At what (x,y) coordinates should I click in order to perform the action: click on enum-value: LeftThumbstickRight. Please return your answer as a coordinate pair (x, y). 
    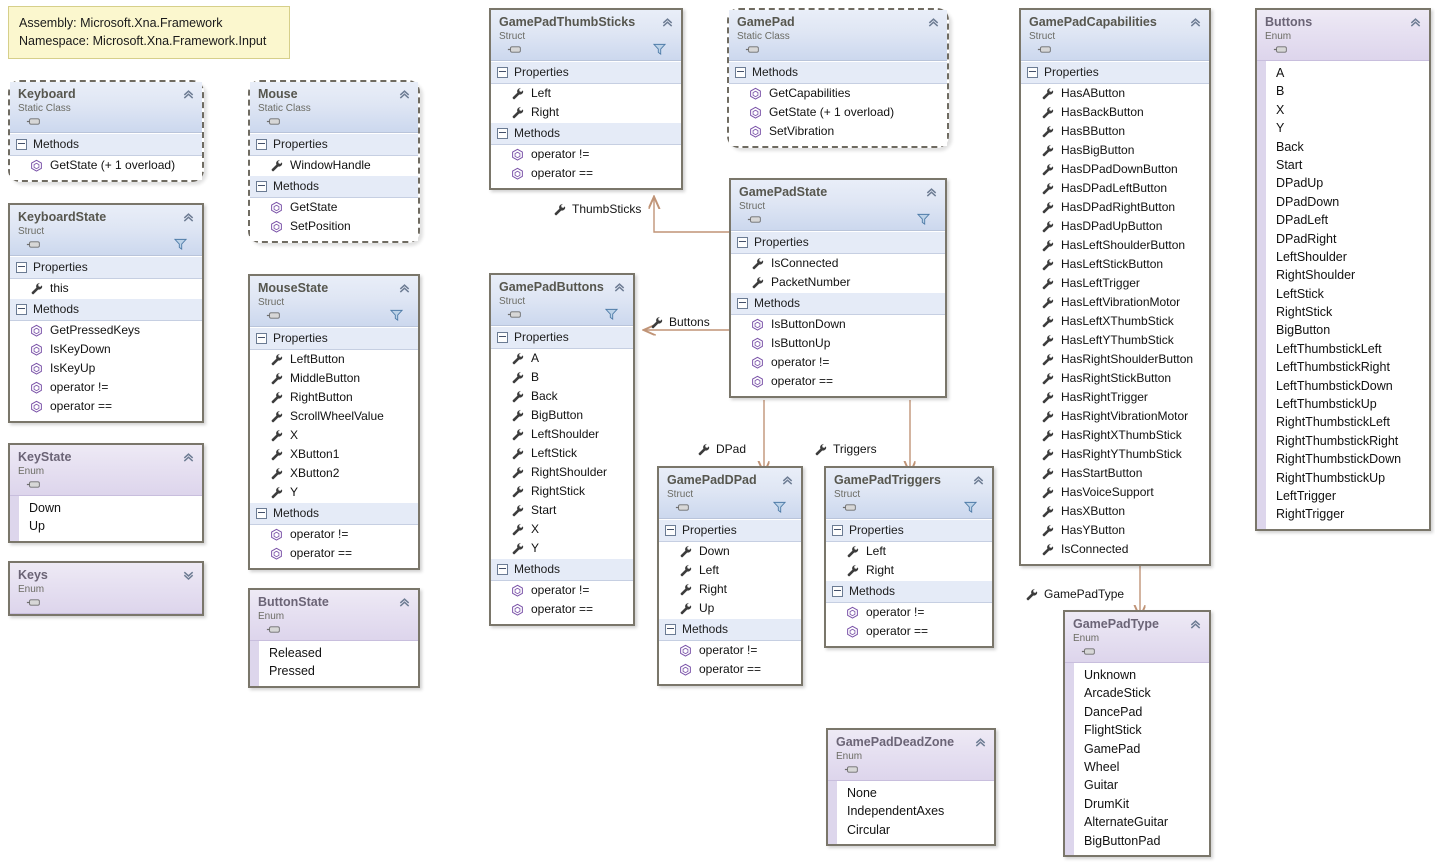
    Looking at the image, I should click on (1344, 367).